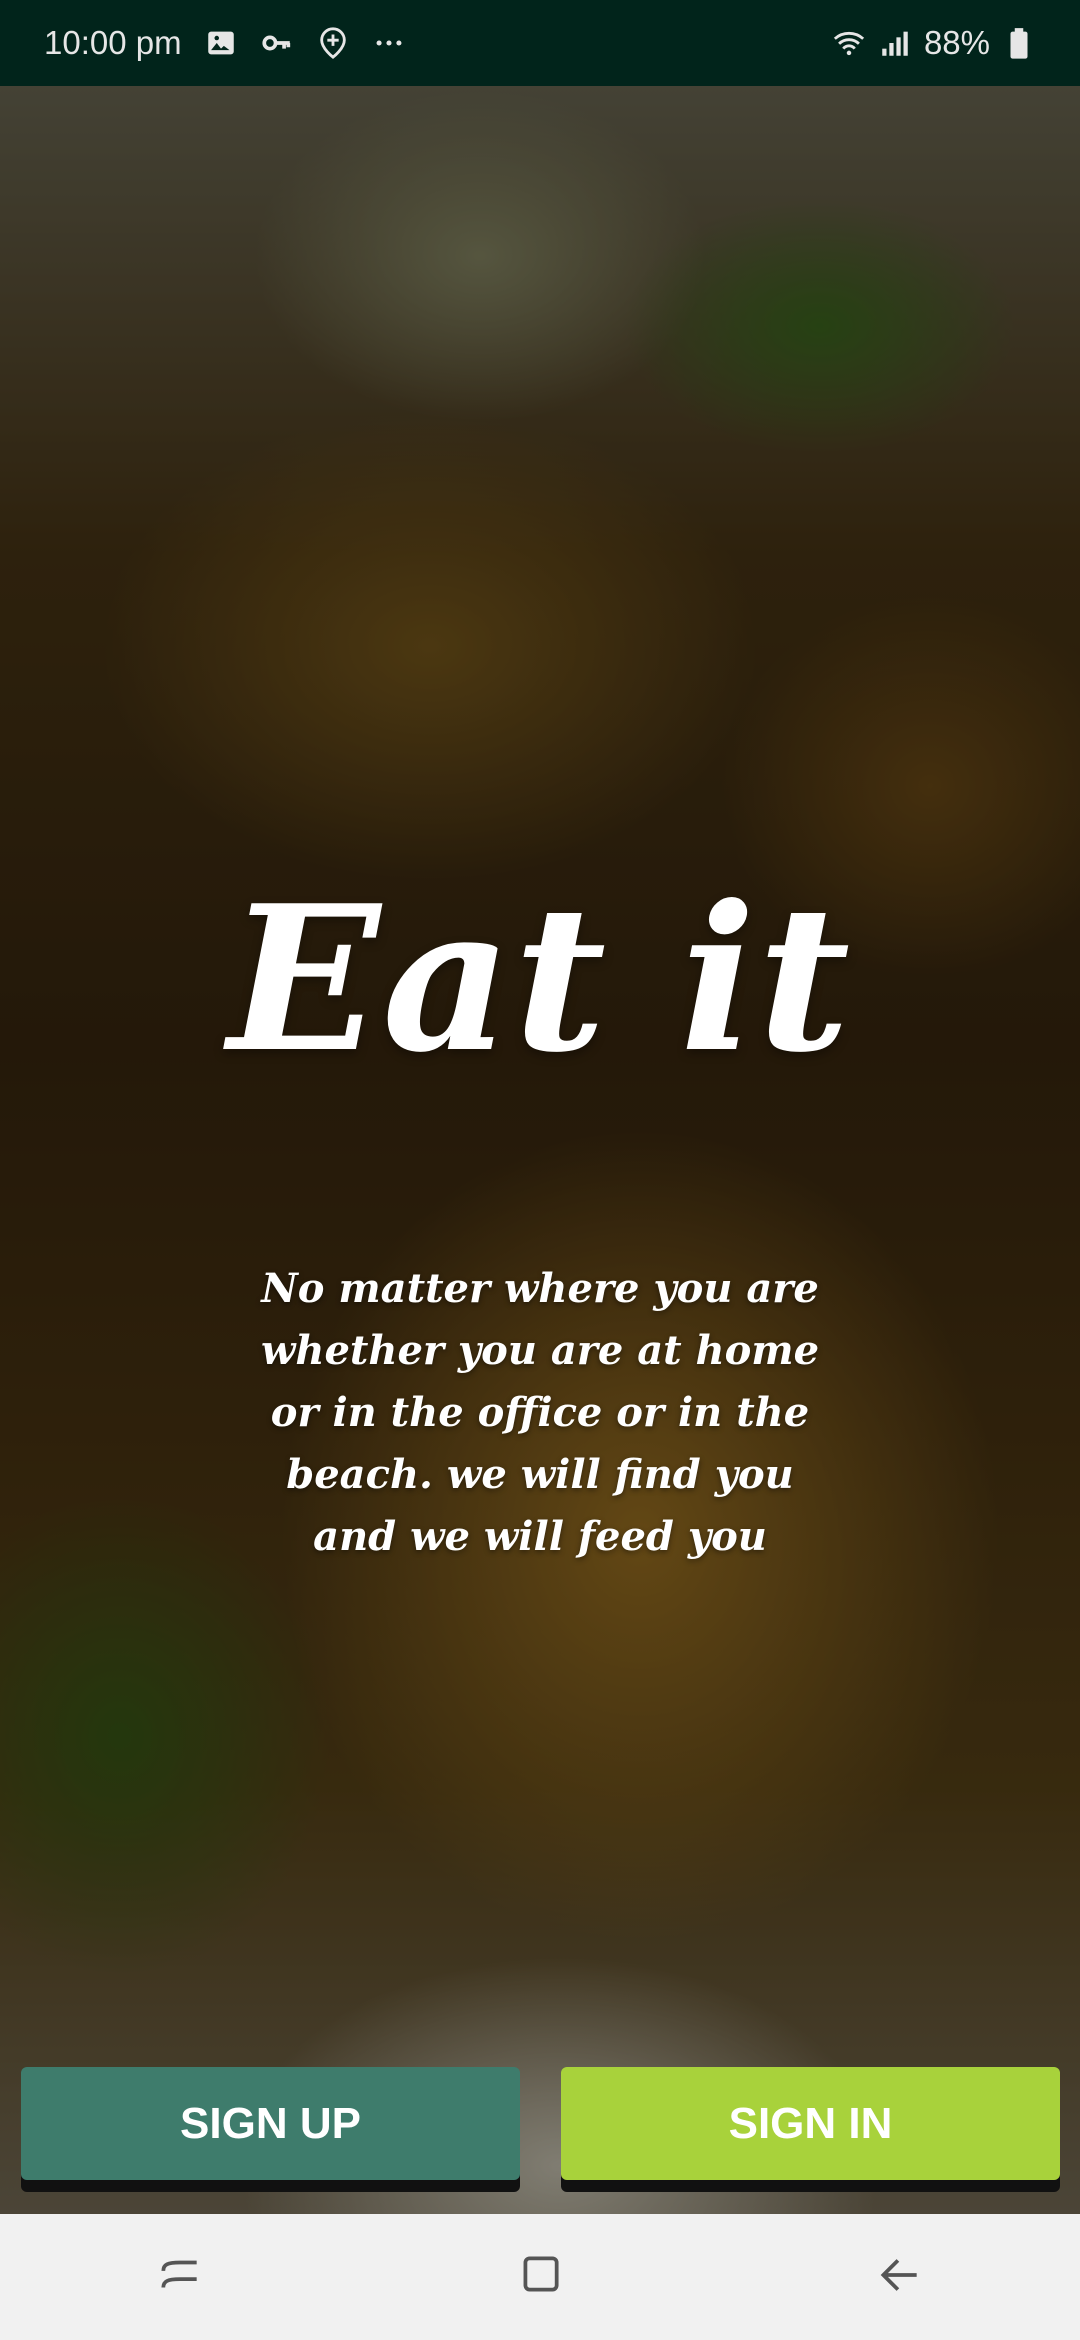 This screenshot has height=2340, width=1080. What do you see at coordinates (1019, 43) in the screenshot?
I see `battery-icon` at bounding box center [1019, 43].